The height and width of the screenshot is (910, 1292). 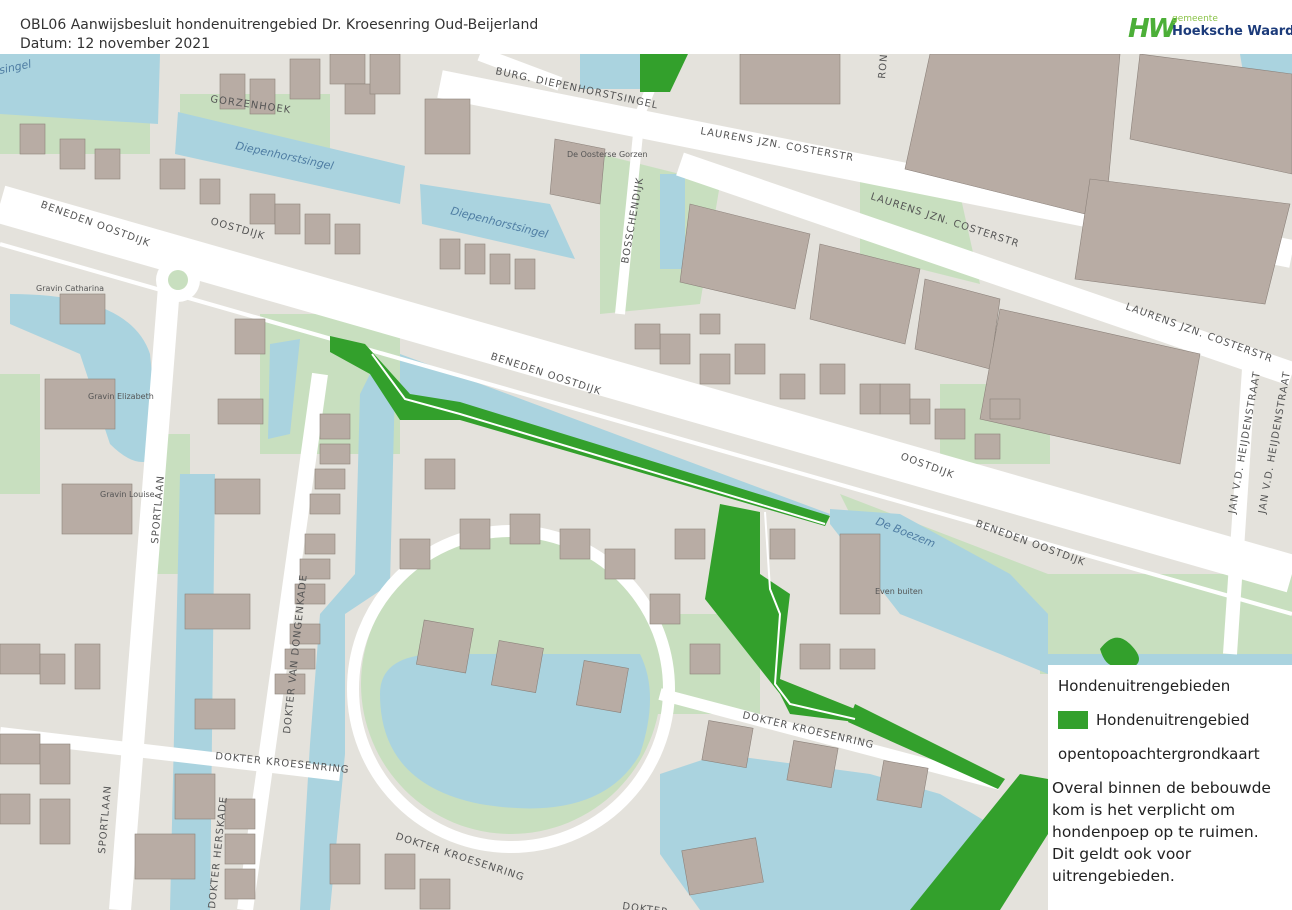 What do you see at coordinates (1173, 720) in the screenshot?
I see `legend-item-label: Hondenuitrengebied` at bounding box center [1173, 720].